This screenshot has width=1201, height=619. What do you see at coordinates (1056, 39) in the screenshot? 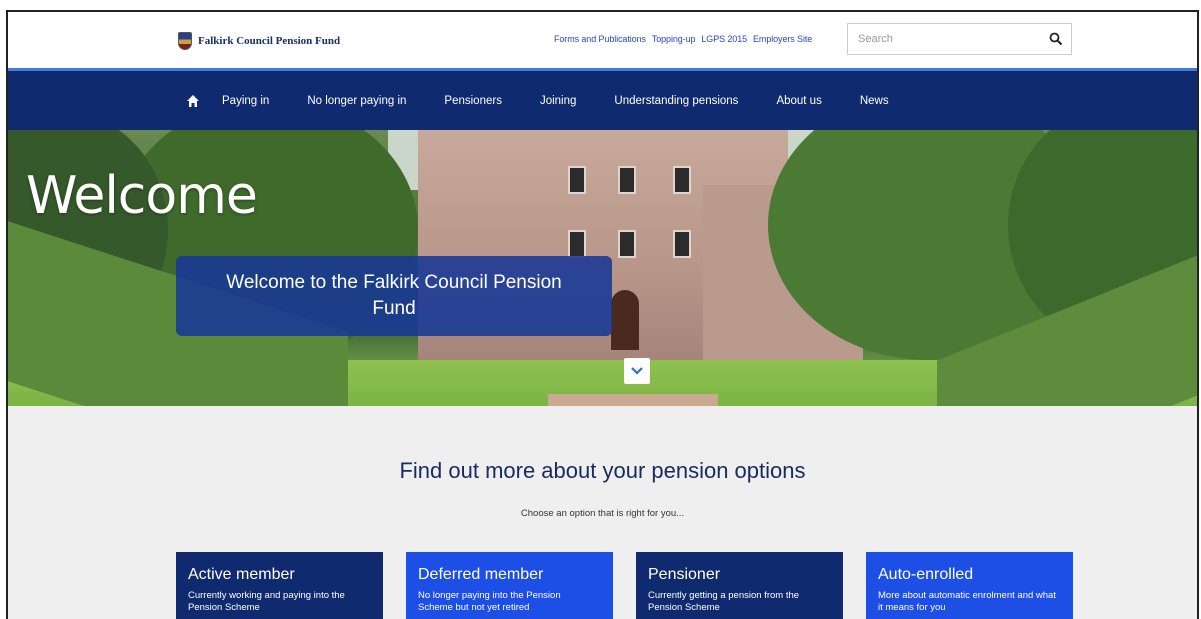
I see `search-icon` at bounding box center [1056, 39].